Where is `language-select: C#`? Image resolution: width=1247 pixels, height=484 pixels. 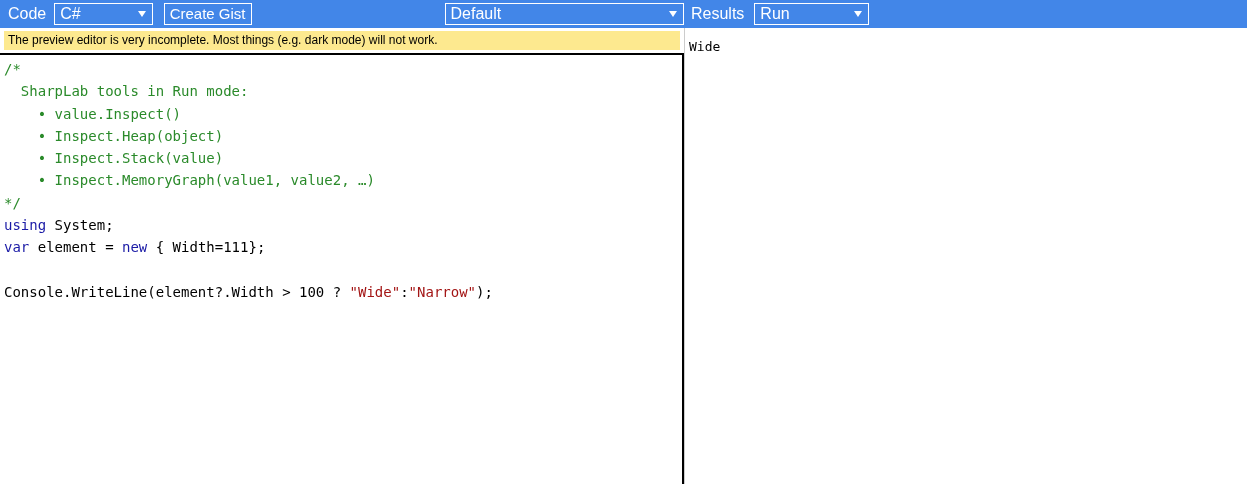 language-select: C# is located at coordinates (103, 14).